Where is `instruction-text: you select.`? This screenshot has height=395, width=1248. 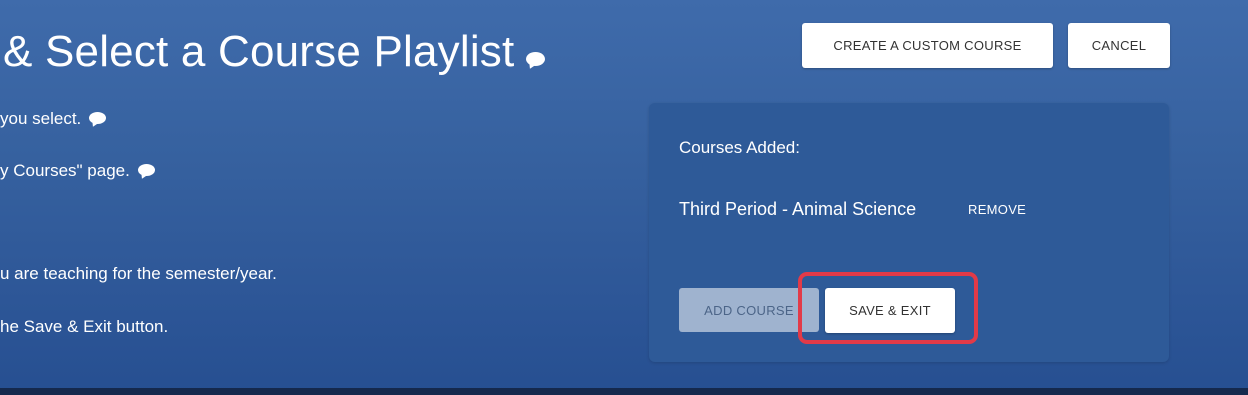 instruction-text: you select. is located at coordinates (41, 118).